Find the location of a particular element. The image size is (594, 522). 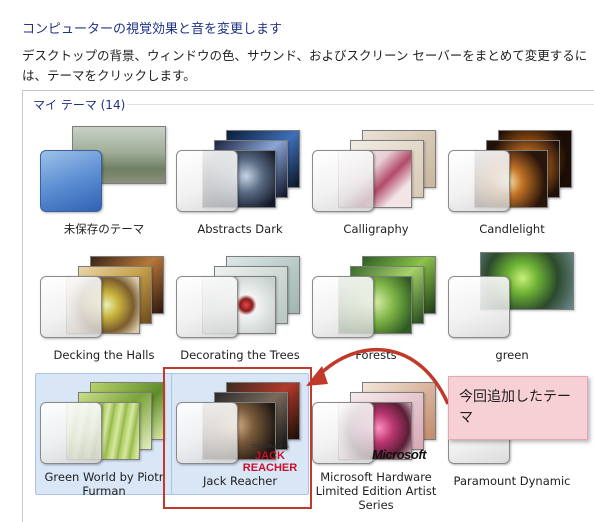

theme-name: Abstracts Dark is located at coordinates (240, 229).